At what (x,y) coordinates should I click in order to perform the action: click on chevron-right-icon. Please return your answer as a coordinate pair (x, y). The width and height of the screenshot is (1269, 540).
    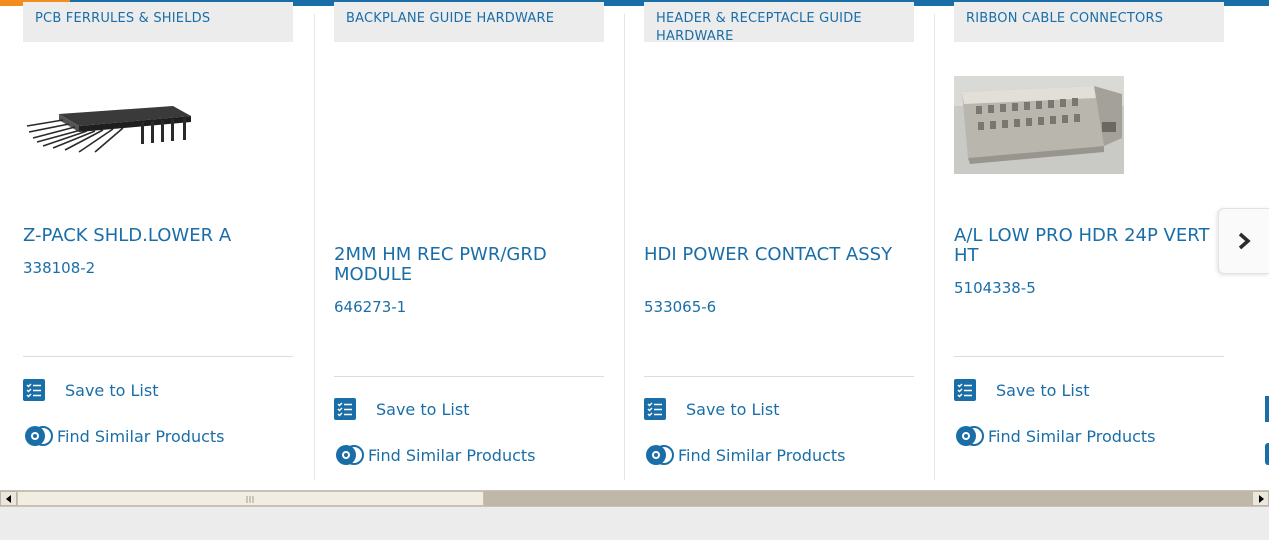
    Looking at the image, I should click on (1244, 241).